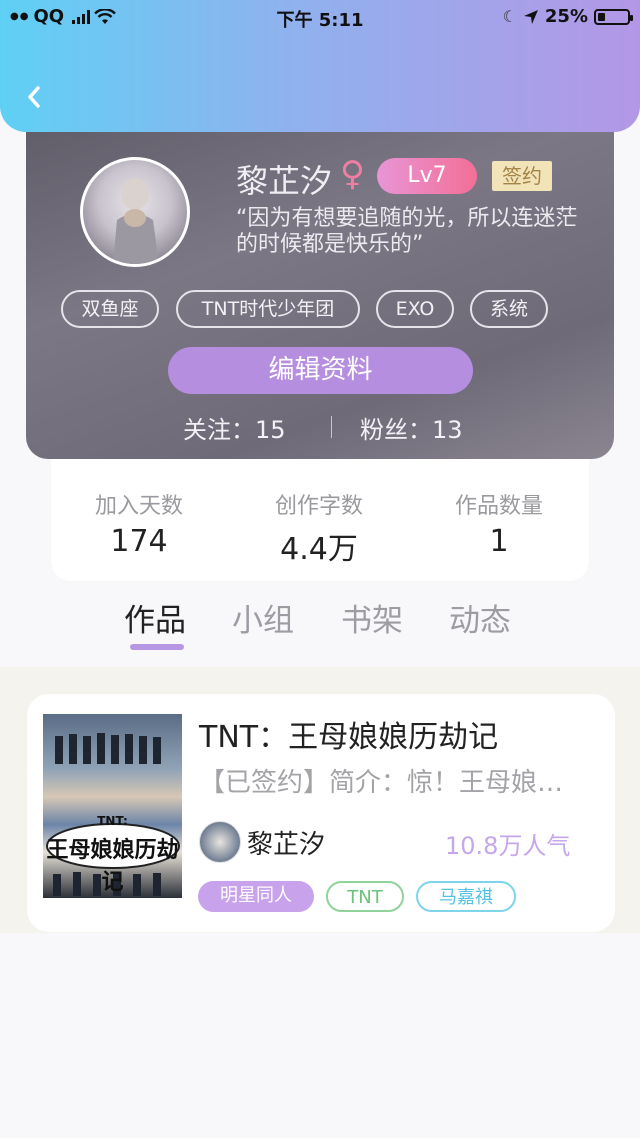 The width and height of the screenshot is (640, 1138). What do you see at coordinates (522, 176) in the screenshot?
I see `signed-badge: 签约` at bounding box center [522, 176].